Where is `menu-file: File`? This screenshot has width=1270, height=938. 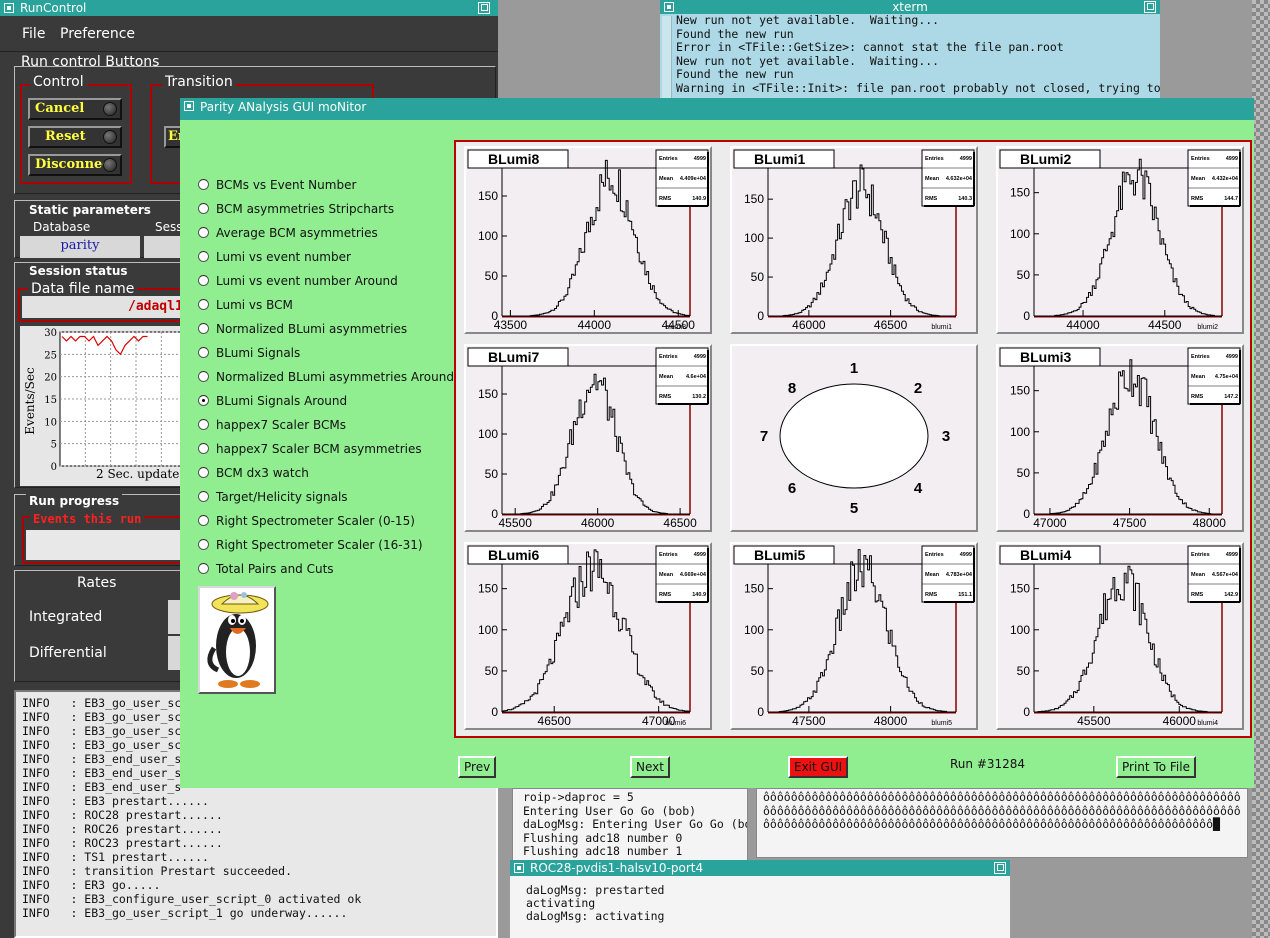 menu-file: File is located at coordinates (33, 34).